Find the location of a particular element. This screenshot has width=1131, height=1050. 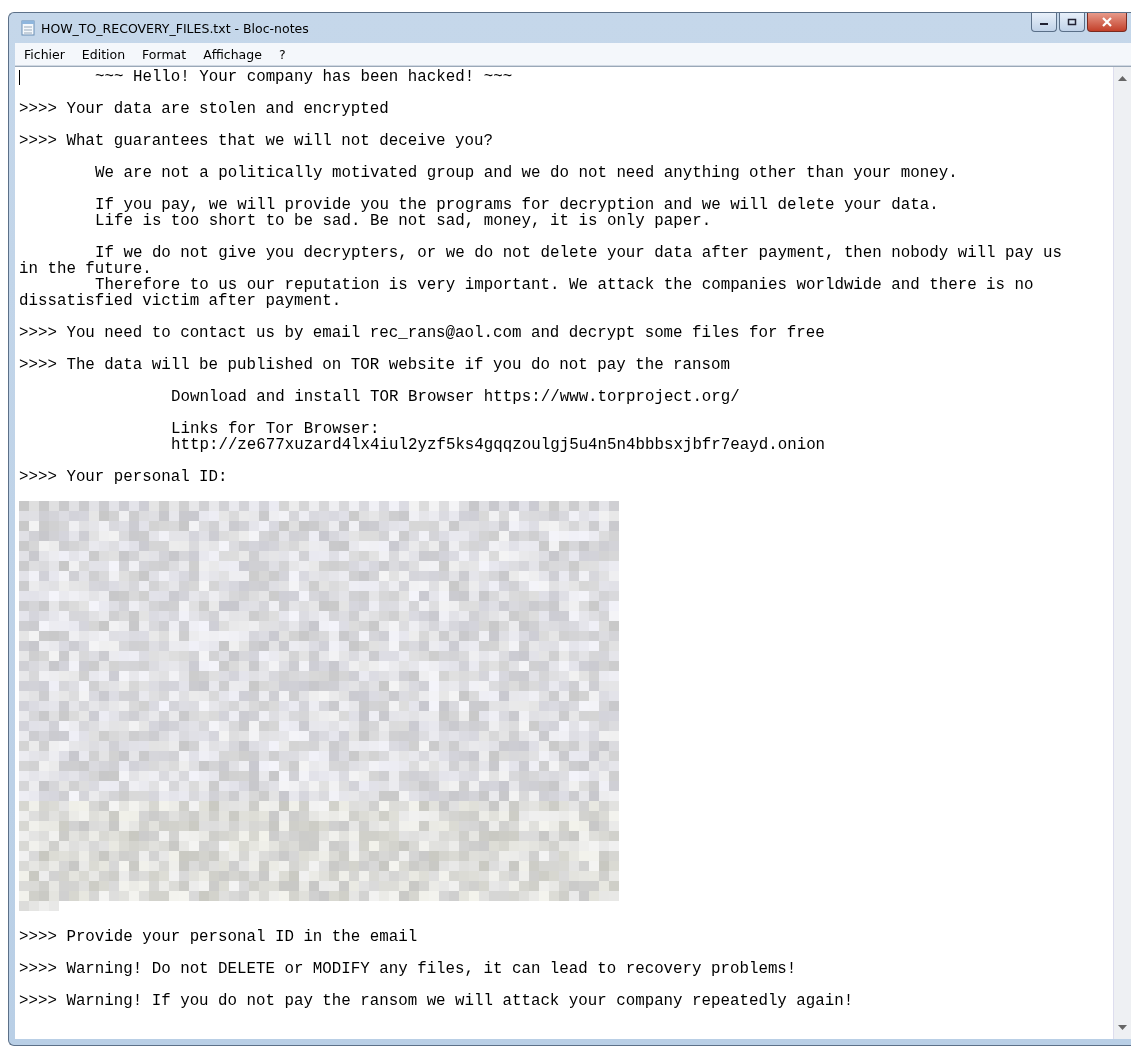

notepad-icon is located at coordinates (28, 28).